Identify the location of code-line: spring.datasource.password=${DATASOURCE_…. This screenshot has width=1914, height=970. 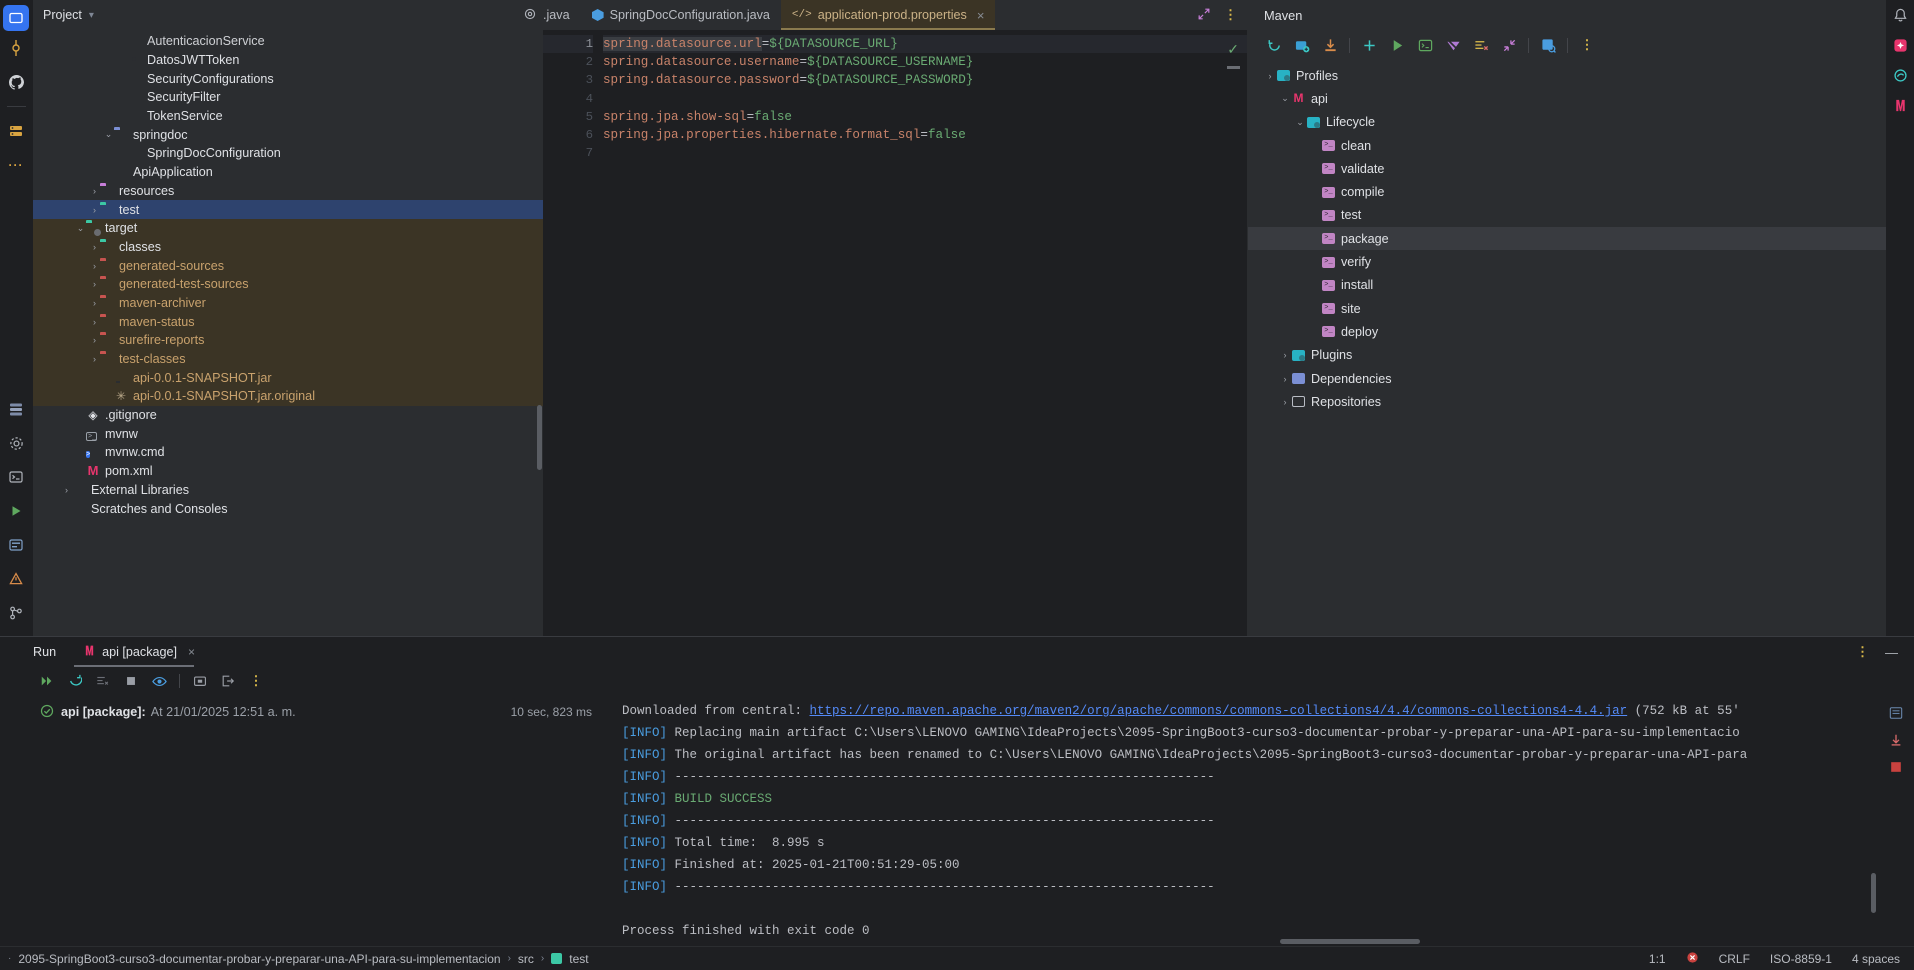
(925, 80).